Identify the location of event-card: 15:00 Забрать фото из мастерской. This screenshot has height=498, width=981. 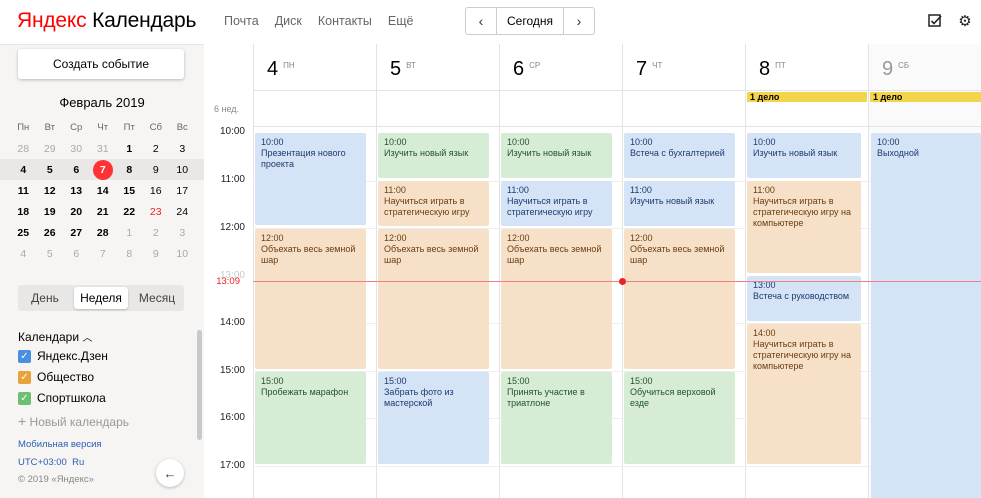
(433, 418).